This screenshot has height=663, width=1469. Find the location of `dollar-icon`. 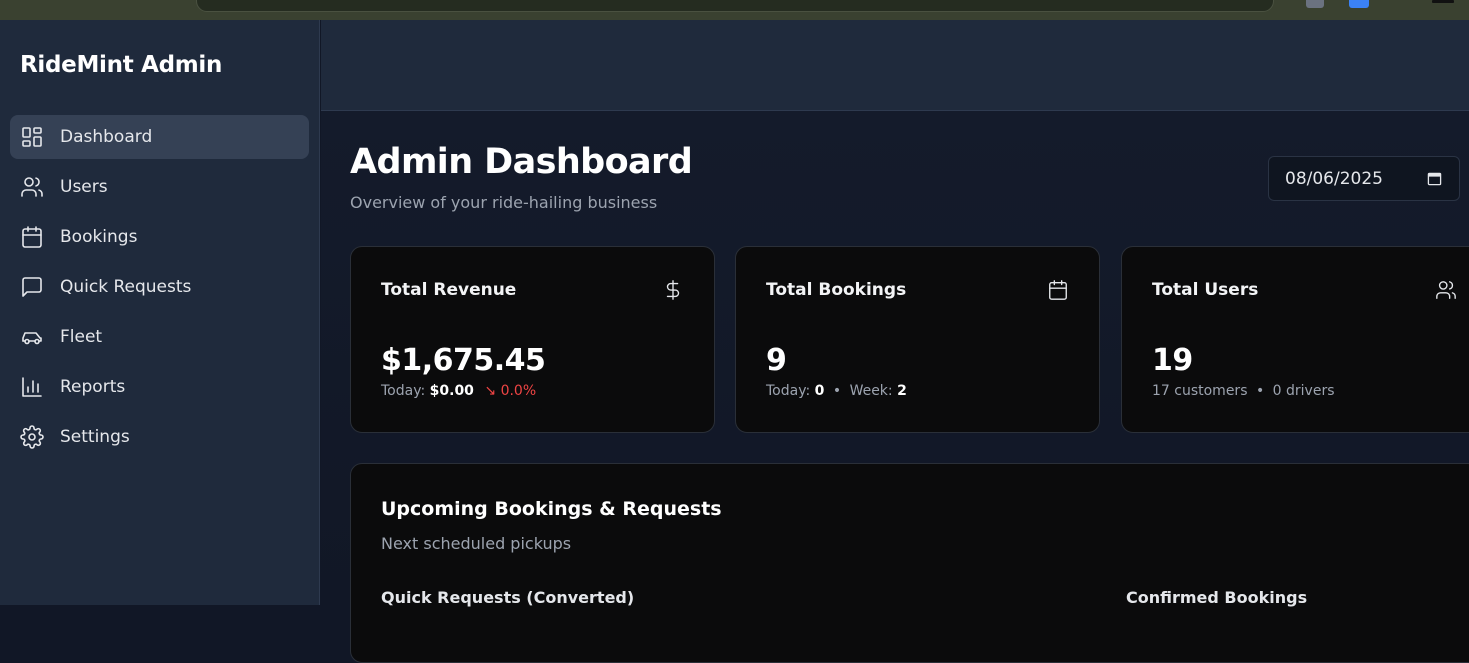

dollar-icon is located at coordinates (673, 290).